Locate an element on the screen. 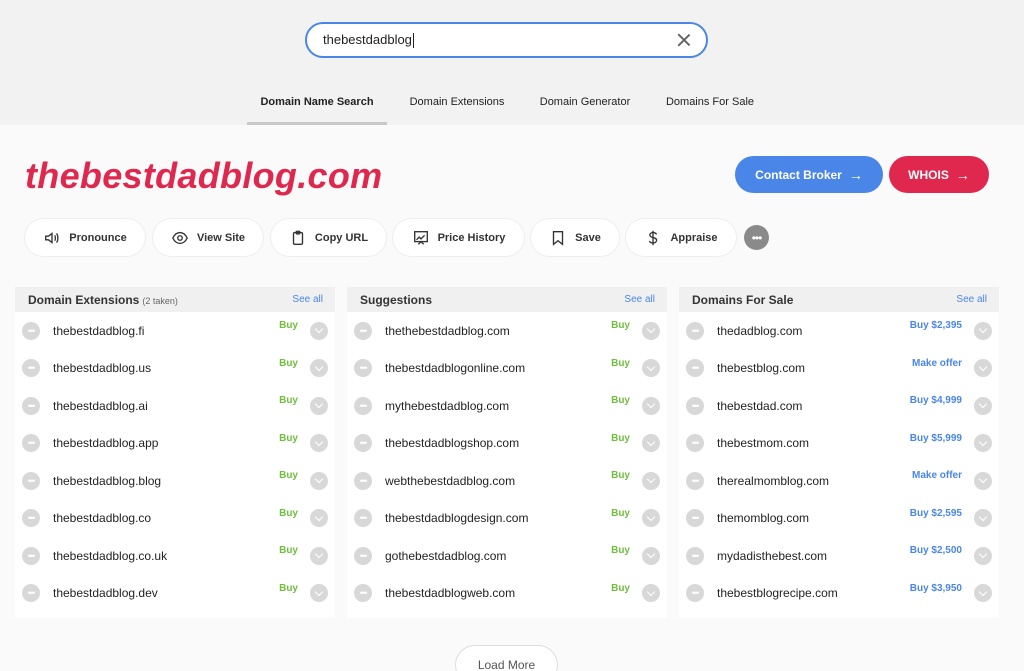 This screenshot has width=1024, height=671. list-item: ••• thethebestdadblog.com Buy is located at coordinates (507, 331).